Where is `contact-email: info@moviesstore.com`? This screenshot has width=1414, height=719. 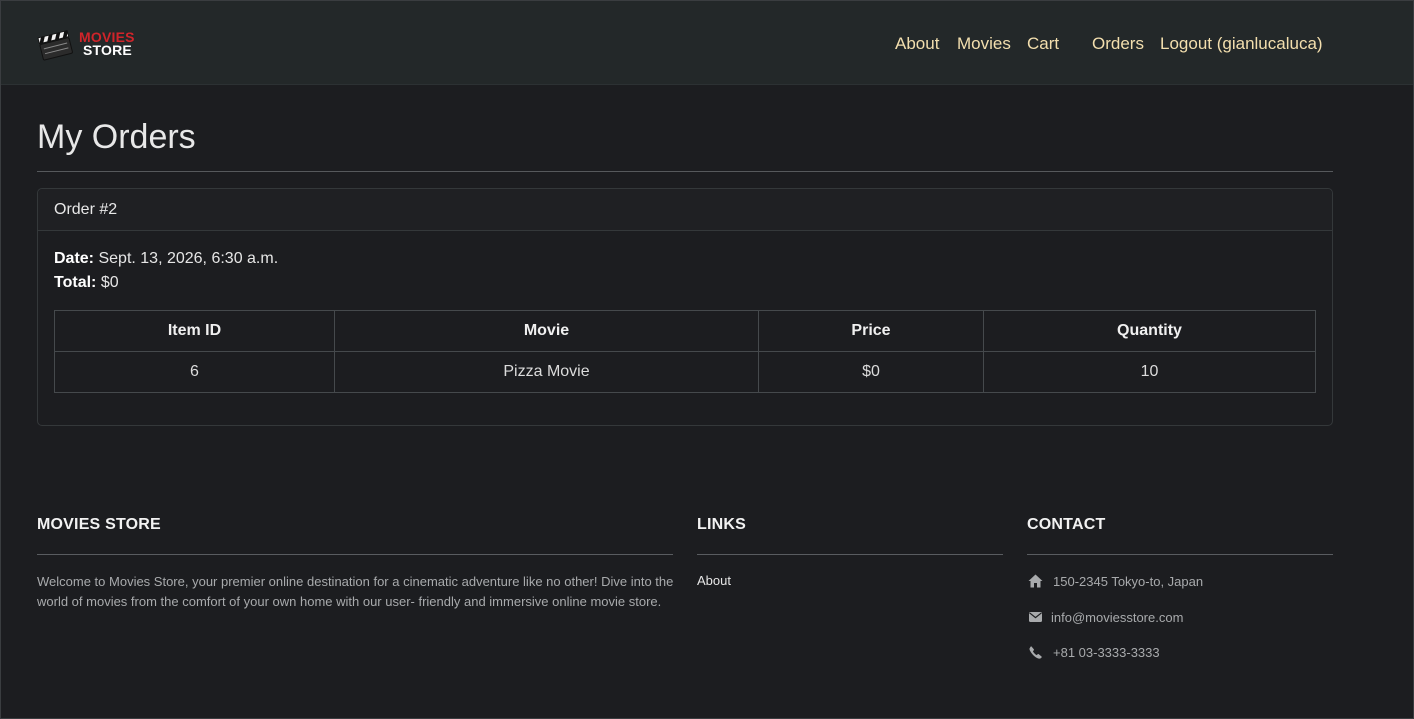 contact-email: info@moviesstore.com is located at coordinates (1105, 617).